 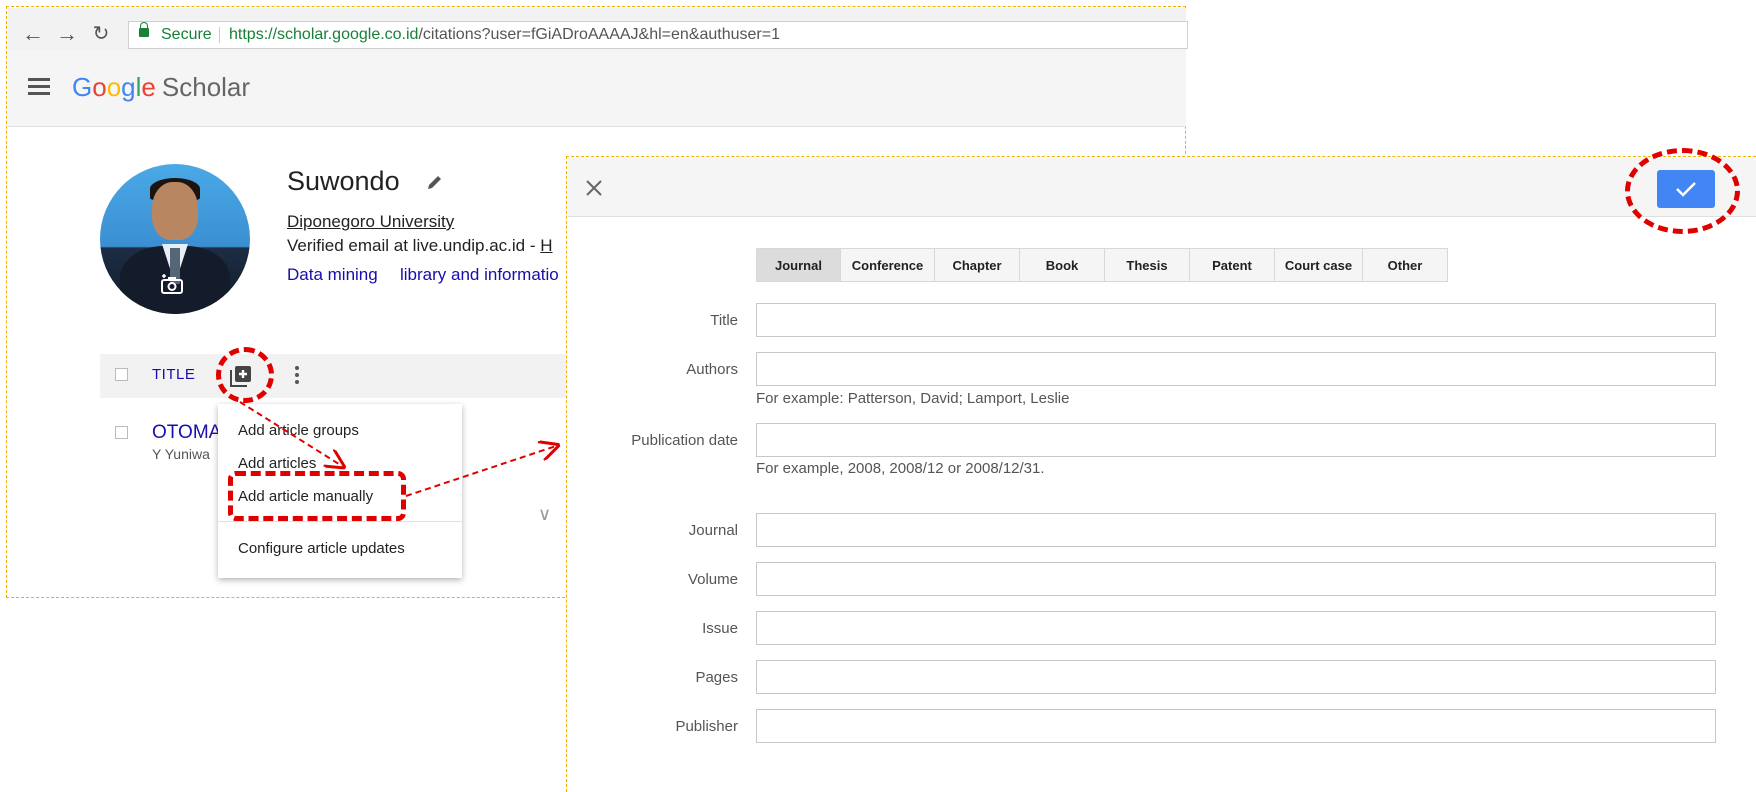 I want to click on arrow-to-add-manually, so click(x=290, y=433).